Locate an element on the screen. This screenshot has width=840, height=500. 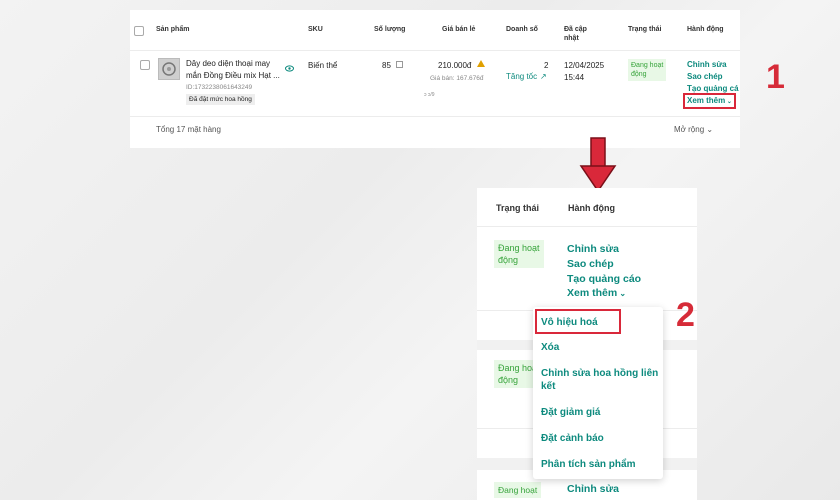
zoom-row3-edit-link: Chỉnh sửa is located at coordinates (593, 489).